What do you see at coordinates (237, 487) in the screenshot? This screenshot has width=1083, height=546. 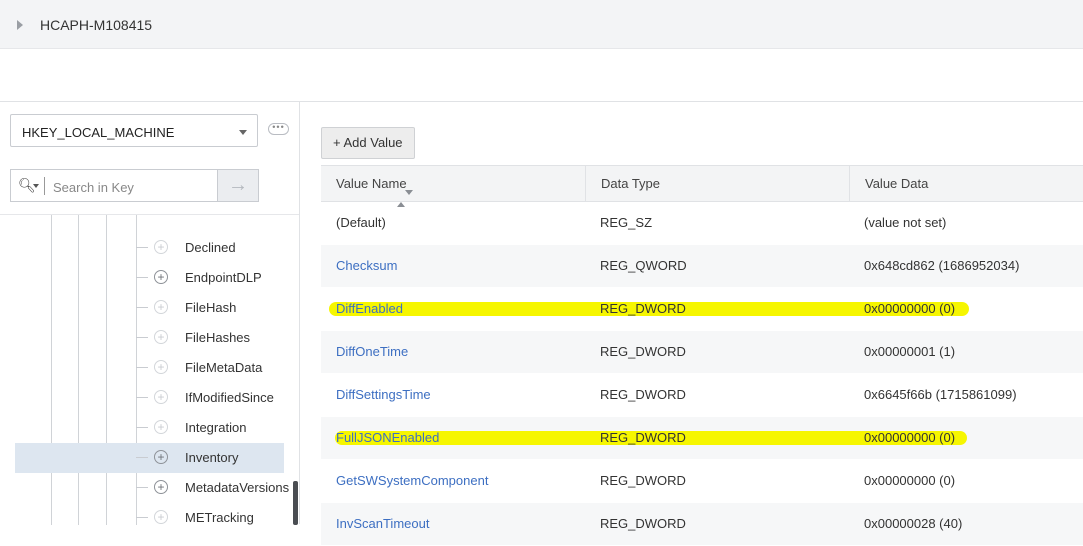 I see `tree-item-label: MetadataVersions` at bounding box center [237, 487].